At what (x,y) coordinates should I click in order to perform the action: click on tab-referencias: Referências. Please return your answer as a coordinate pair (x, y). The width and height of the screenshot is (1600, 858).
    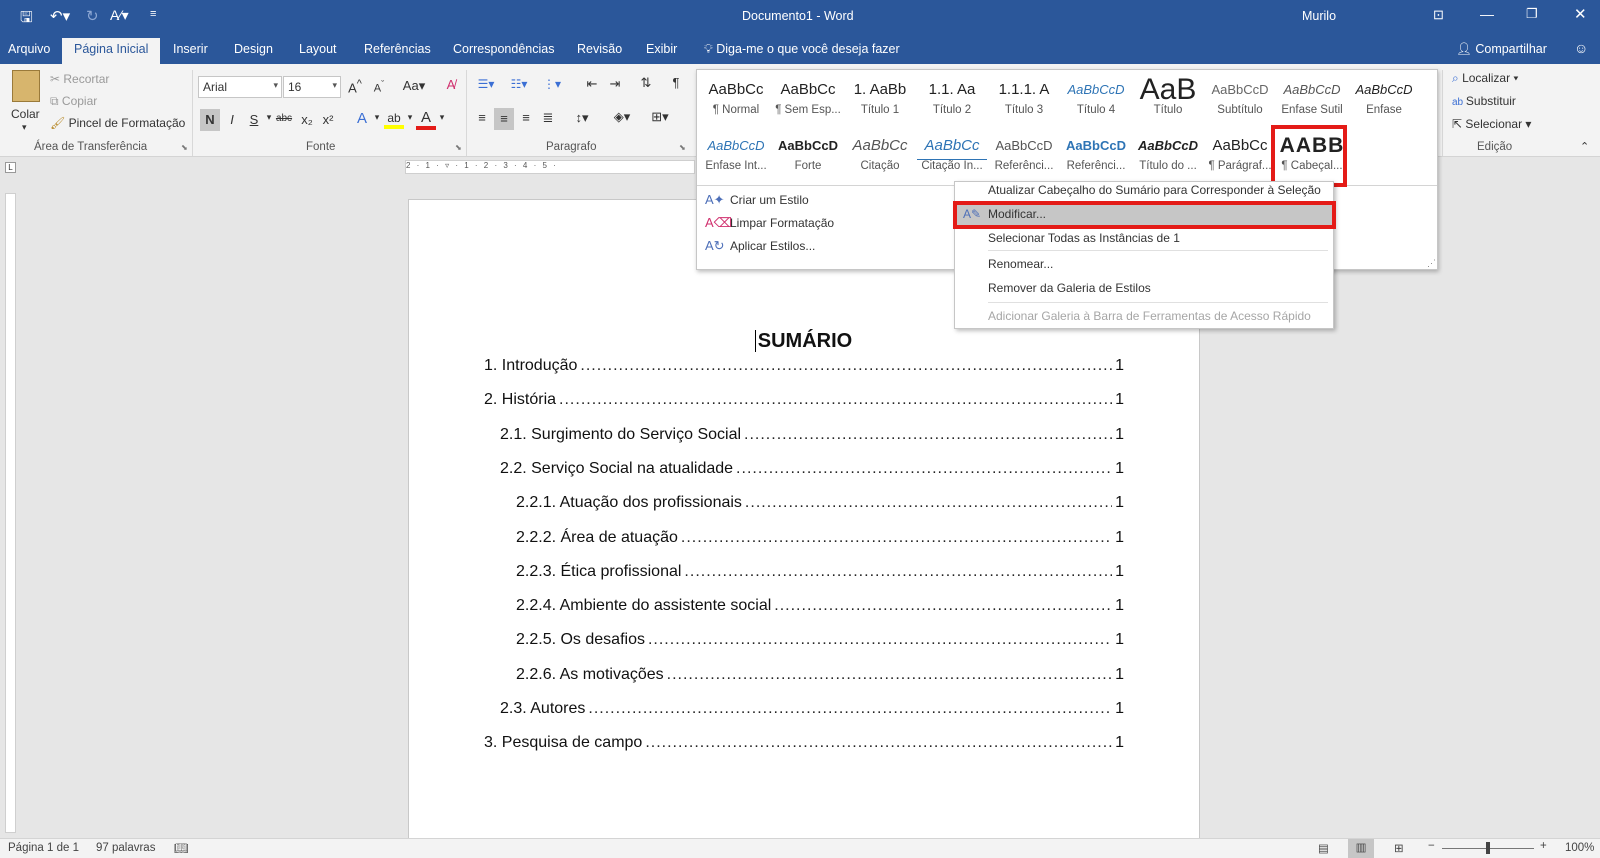
    Looking at the image, I should click on (397, 49).